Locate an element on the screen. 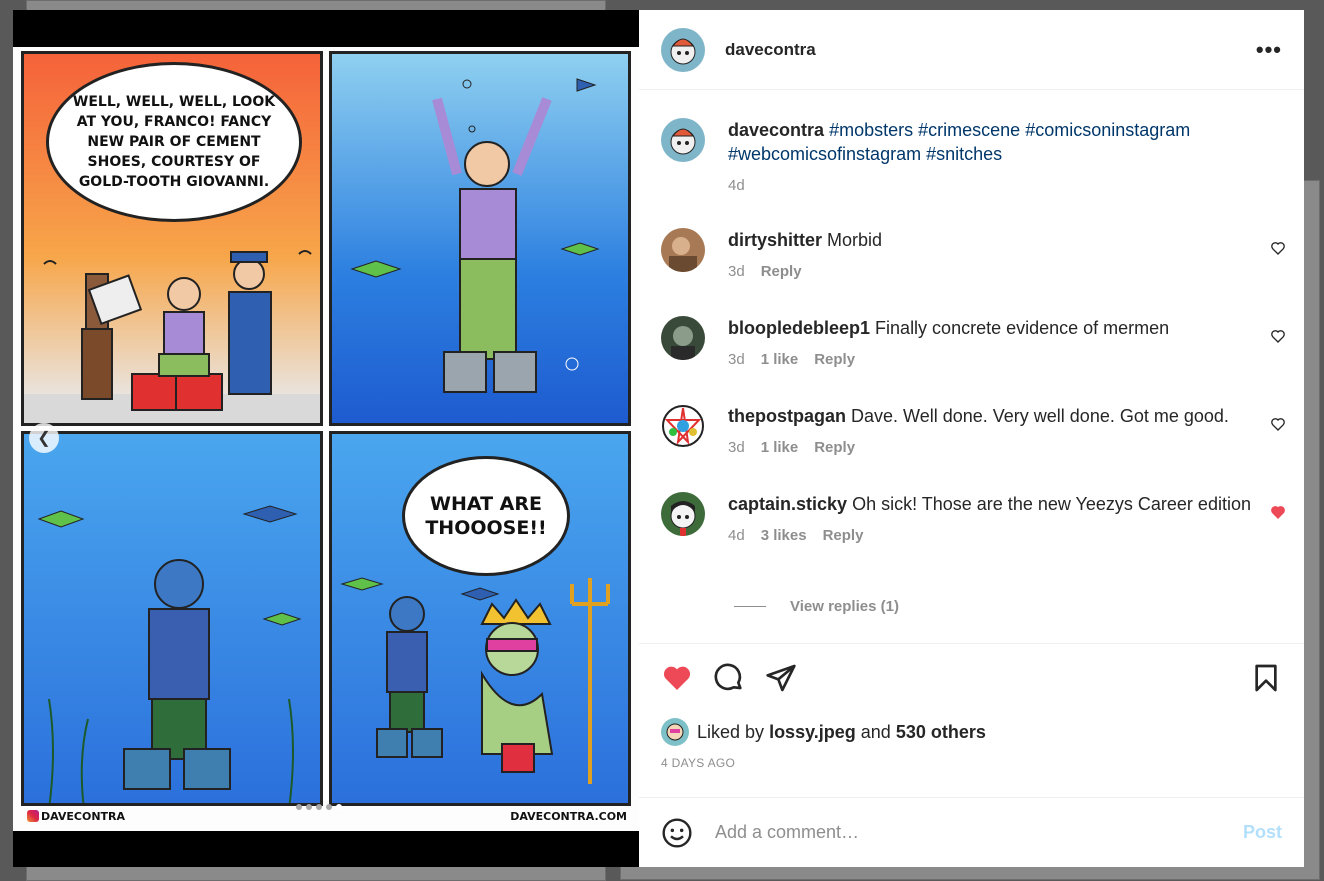  comment-username: captain.sticky is located at coordinates (787, 504).